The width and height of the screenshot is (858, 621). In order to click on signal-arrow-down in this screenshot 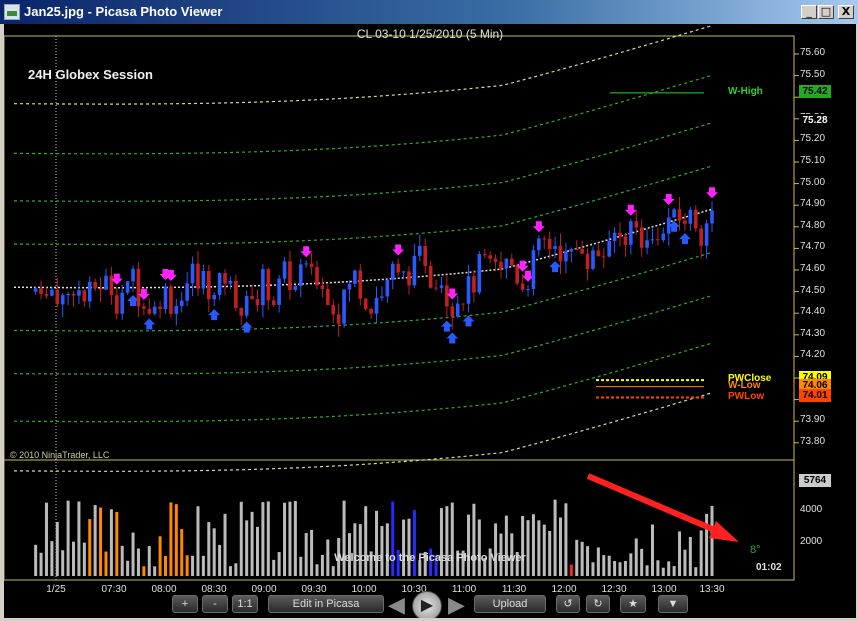, I will do `click(306, 252)`.